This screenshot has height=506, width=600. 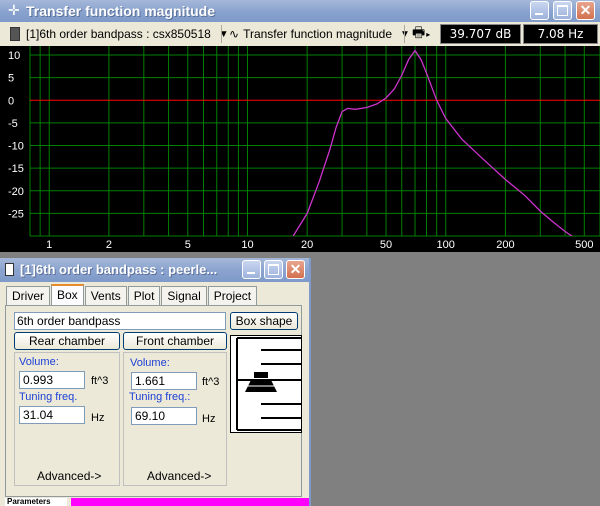 I want to click on front-volume-unit: ft^3, so click(x=211, y=382).